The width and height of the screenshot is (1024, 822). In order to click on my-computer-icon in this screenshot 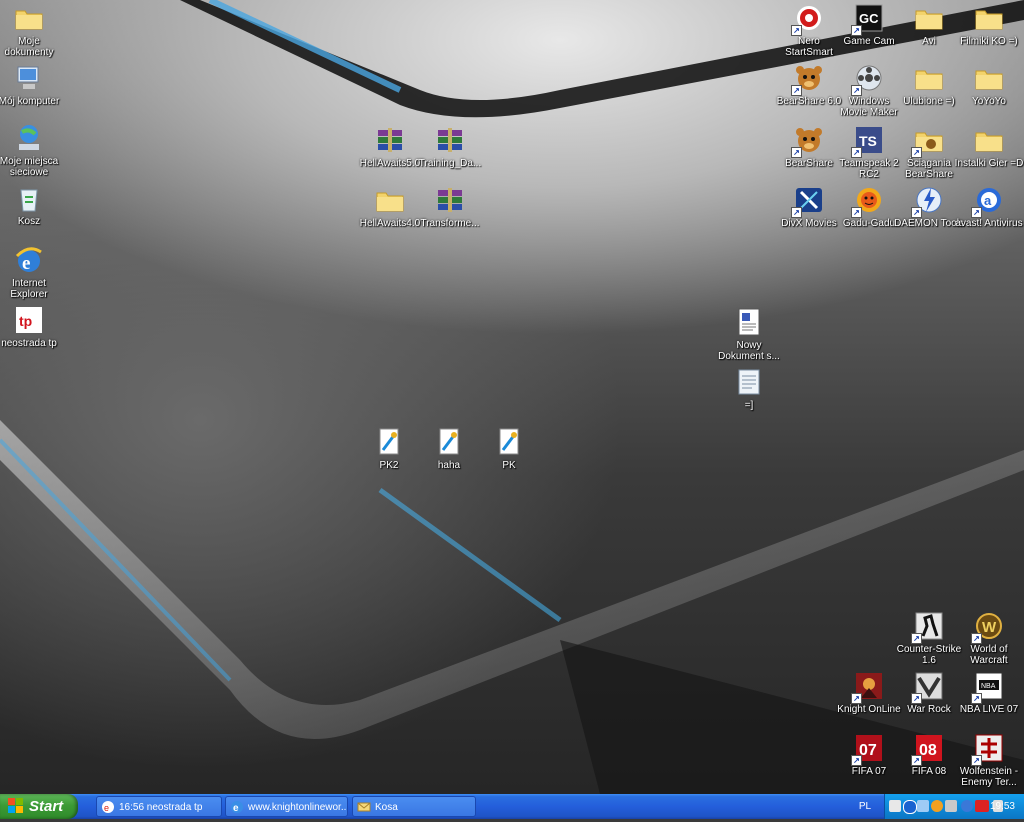, I will do `click(29, 78)`.